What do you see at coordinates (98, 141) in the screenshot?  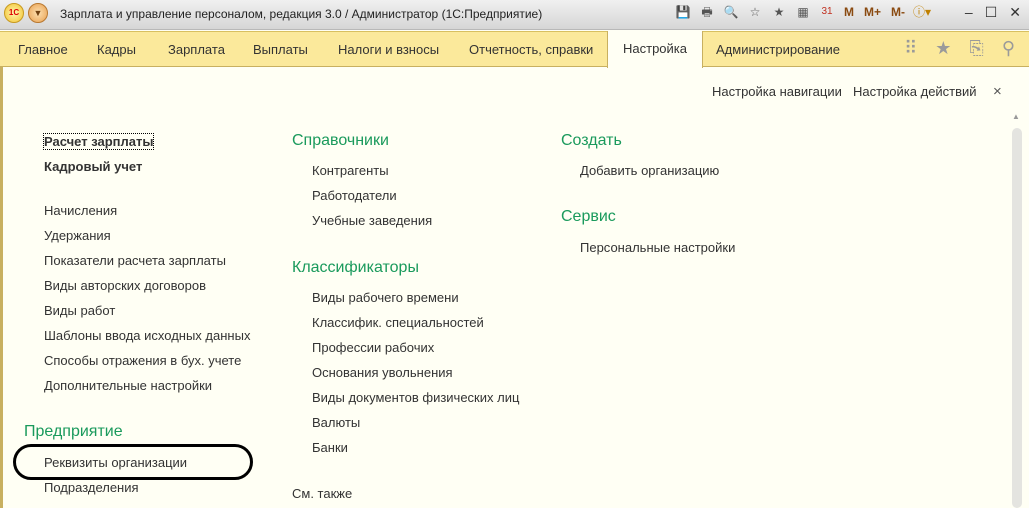 I see `link-payroll: Расчет зарплаты` at bounding box center [98, 141].